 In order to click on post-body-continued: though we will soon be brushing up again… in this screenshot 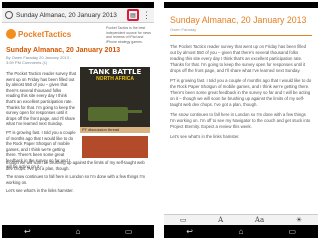, I will do `click(78, 178)`.